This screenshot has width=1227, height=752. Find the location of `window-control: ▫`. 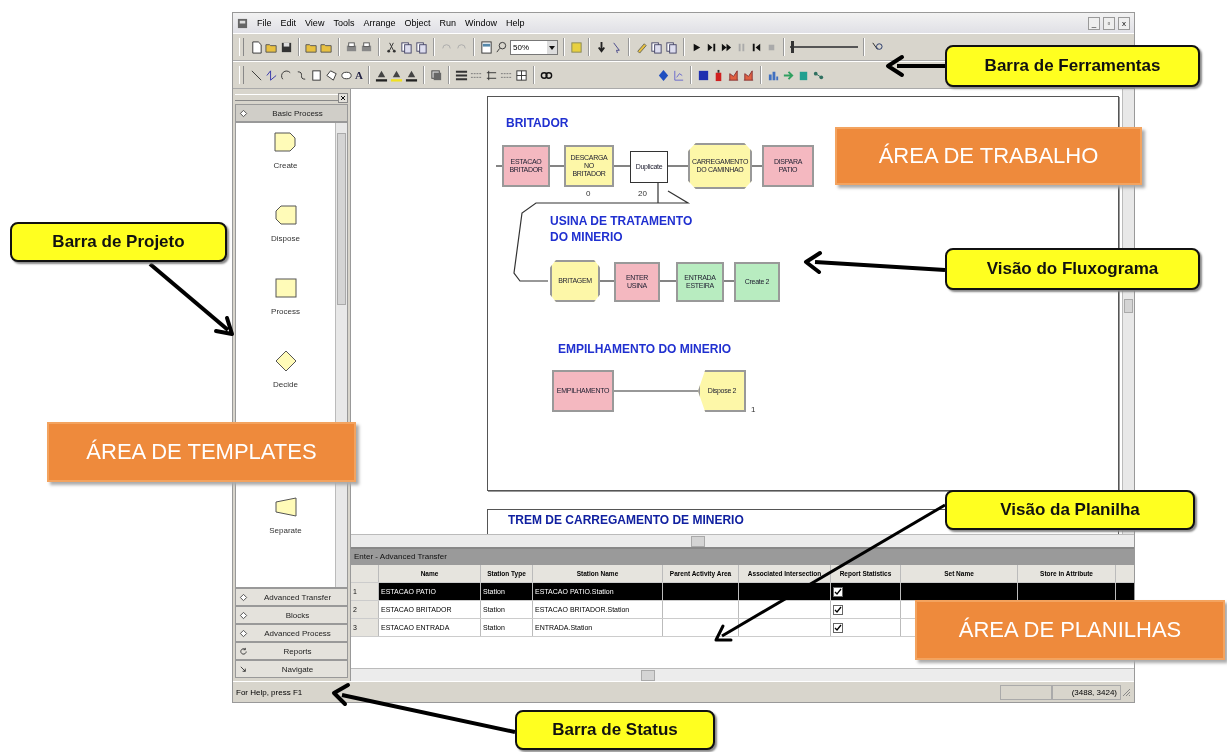

window-control: ▫ is located at coordinates (1109, 23).